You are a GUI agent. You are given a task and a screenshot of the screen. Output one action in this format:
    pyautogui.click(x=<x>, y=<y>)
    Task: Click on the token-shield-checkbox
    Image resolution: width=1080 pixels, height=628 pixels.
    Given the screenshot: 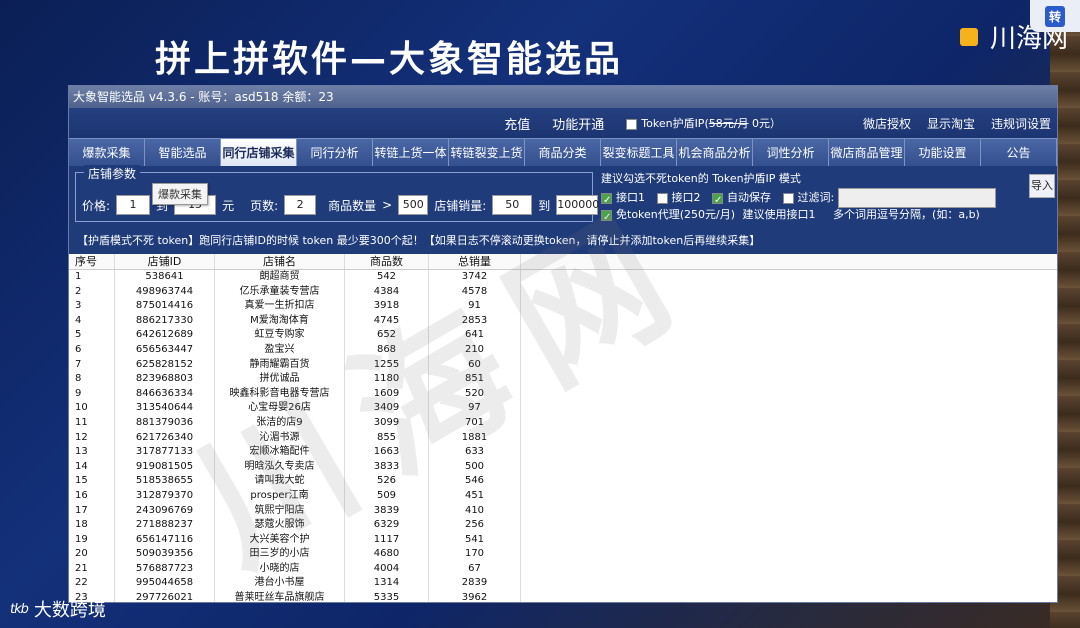 What is the action you would take?
    pyautogui.click(x=632, y=124)
    